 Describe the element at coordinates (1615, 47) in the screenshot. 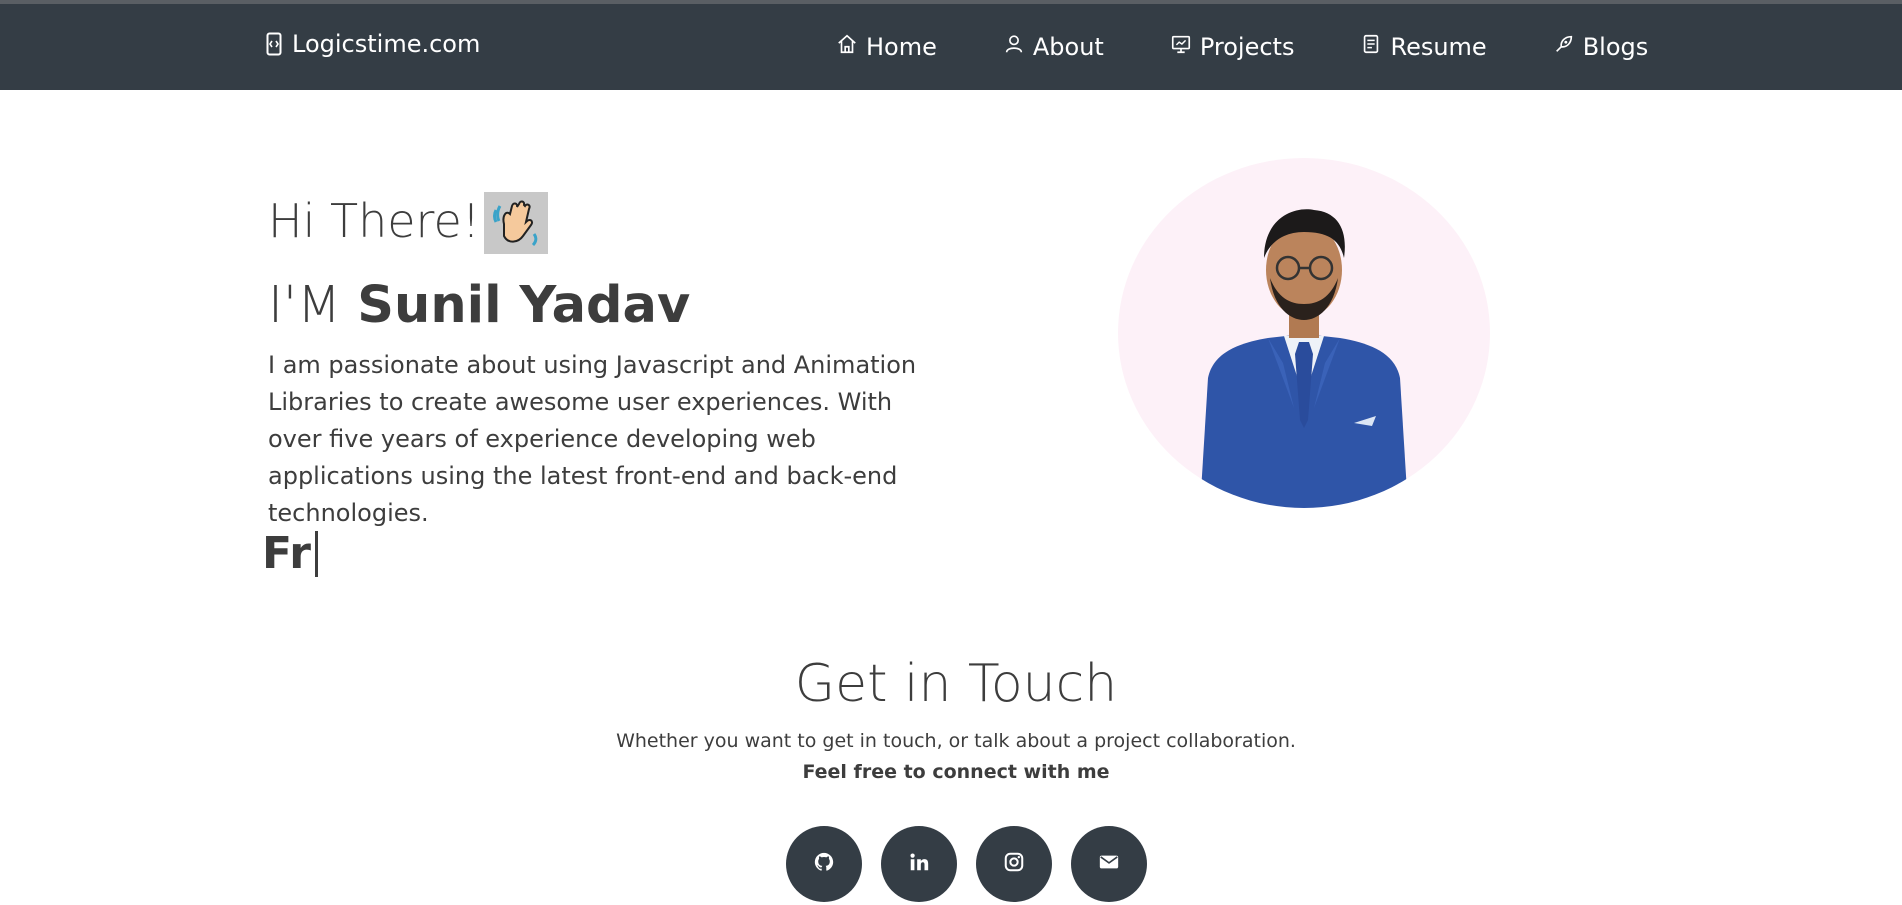

I see `nav-item-label: Blogs` at that location.